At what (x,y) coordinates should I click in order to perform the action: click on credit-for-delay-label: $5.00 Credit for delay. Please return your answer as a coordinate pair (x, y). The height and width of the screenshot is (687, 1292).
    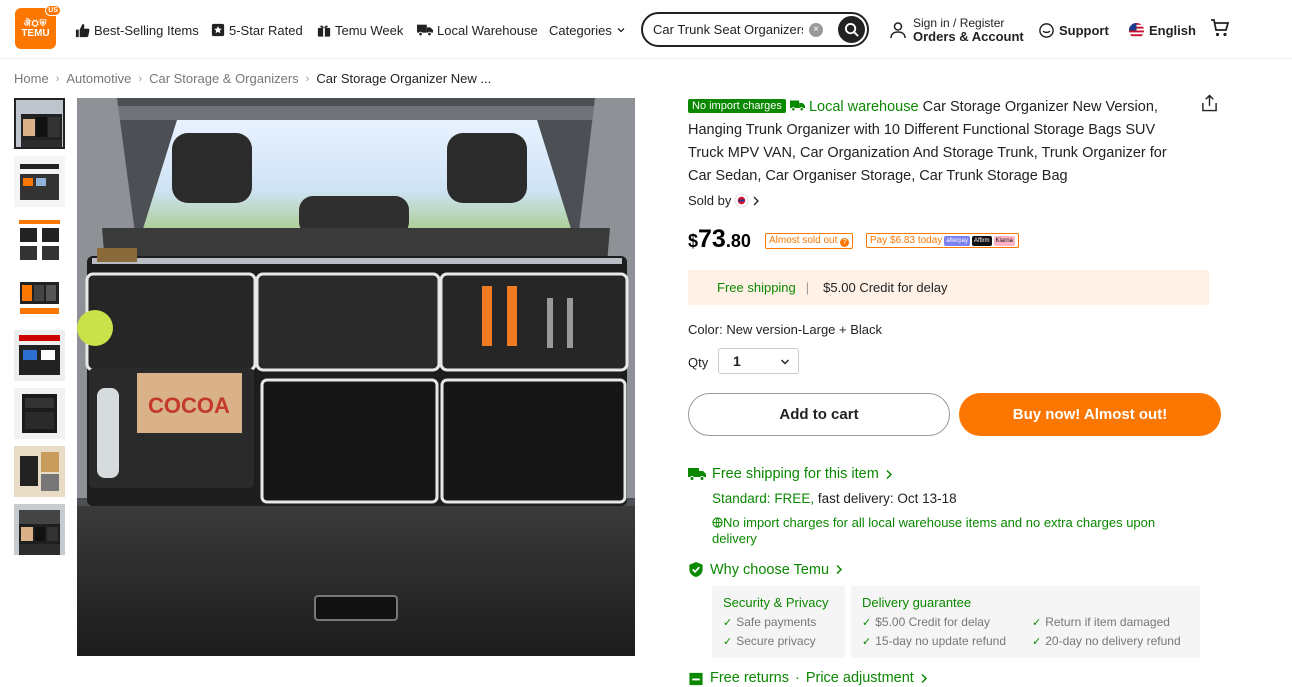
    Looking at the image, I should click on (885, 287).